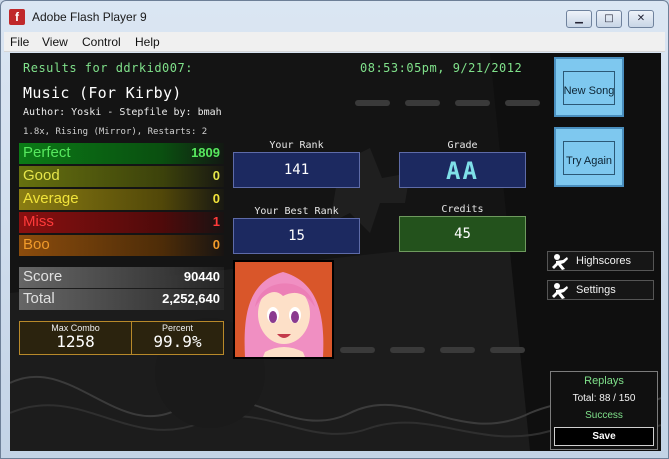  What do you see at coordinates (55, 42) in the screenshot?
I see `menu-view: View` at bounding box center [55, 42].